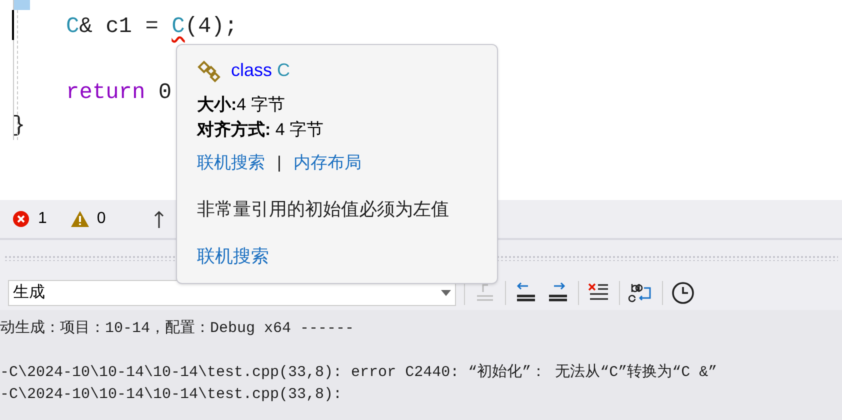 This screenshot has width=842, height=420. What do you see at coordinates (526, 293) in the screenshot?
I see `previous-message-icon` at bounding box center [526, 293].